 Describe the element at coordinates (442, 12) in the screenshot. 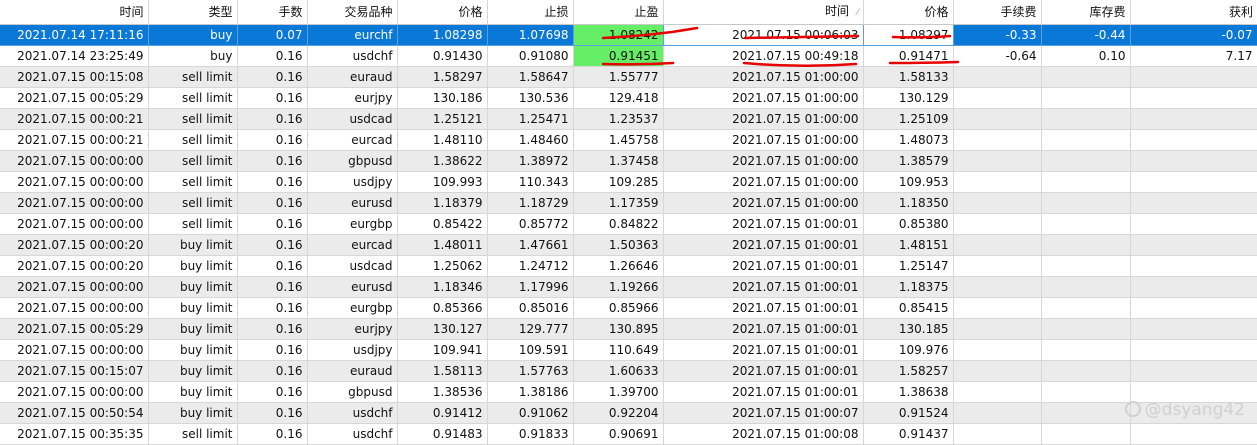

I see `col-header-price: 价格` at that location.